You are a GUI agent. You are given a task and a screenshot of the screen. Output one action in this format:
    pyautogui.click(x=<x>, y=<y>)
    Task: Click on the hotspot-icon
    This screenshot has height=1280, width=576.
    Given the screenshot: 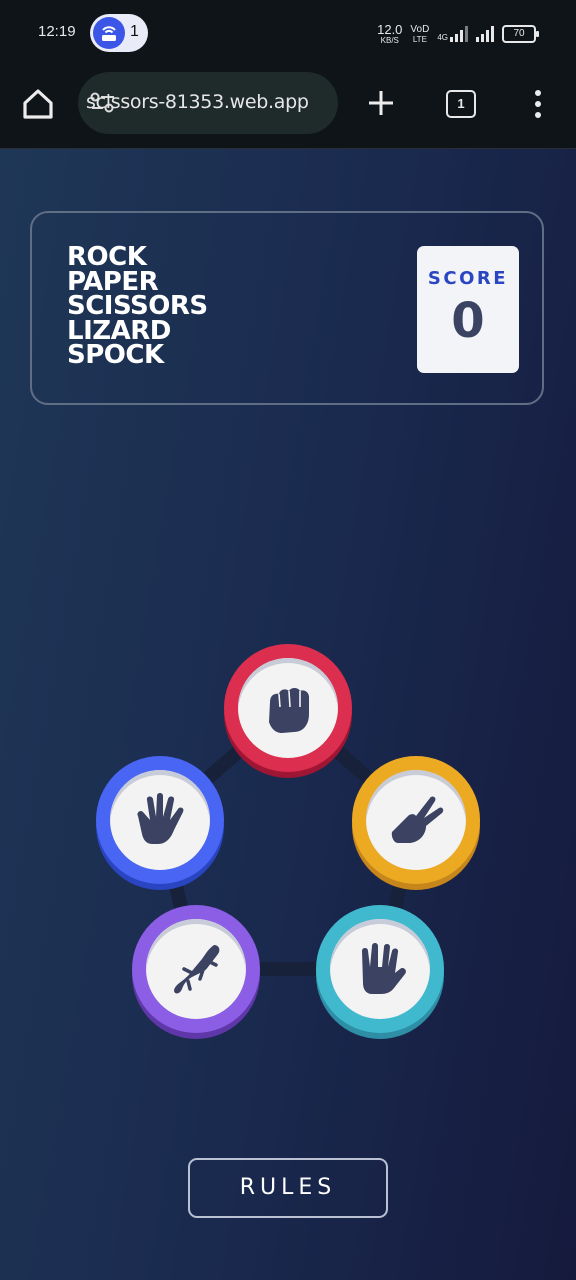 What is the action you would take?
    pyautogui.click(x=109, y=33)
    